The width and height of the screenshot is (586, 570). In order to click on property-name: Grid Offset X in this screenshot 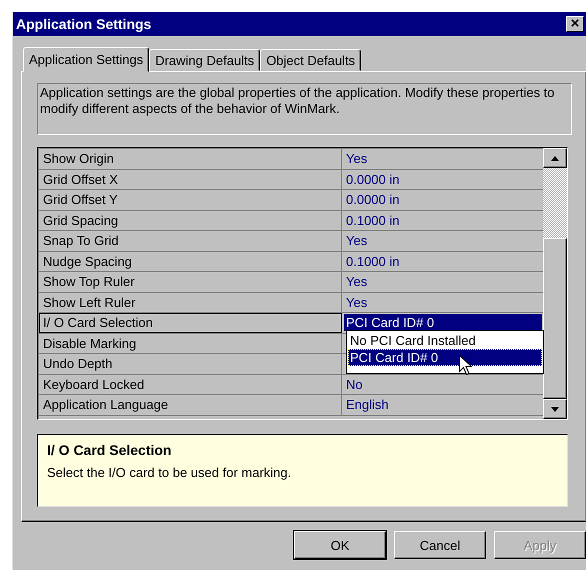, I will do `click(190, 179)`.